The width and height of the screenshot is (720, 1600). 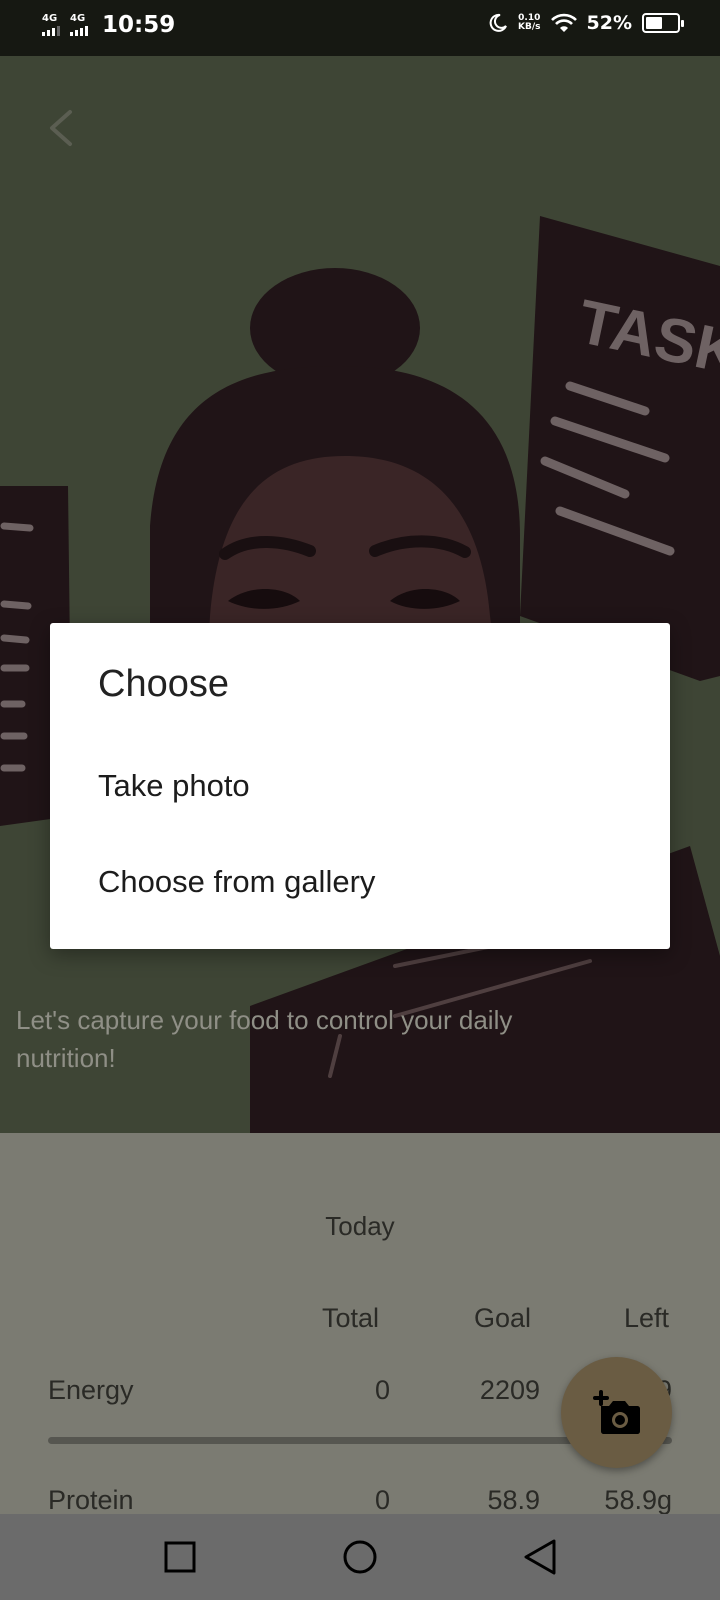 What do you see at coordinates (360, 28) in the screenshot?
I see `status-bar: 4G 4G 10:59 0.10 KB/s 52%` at bounding box center [360, 28].